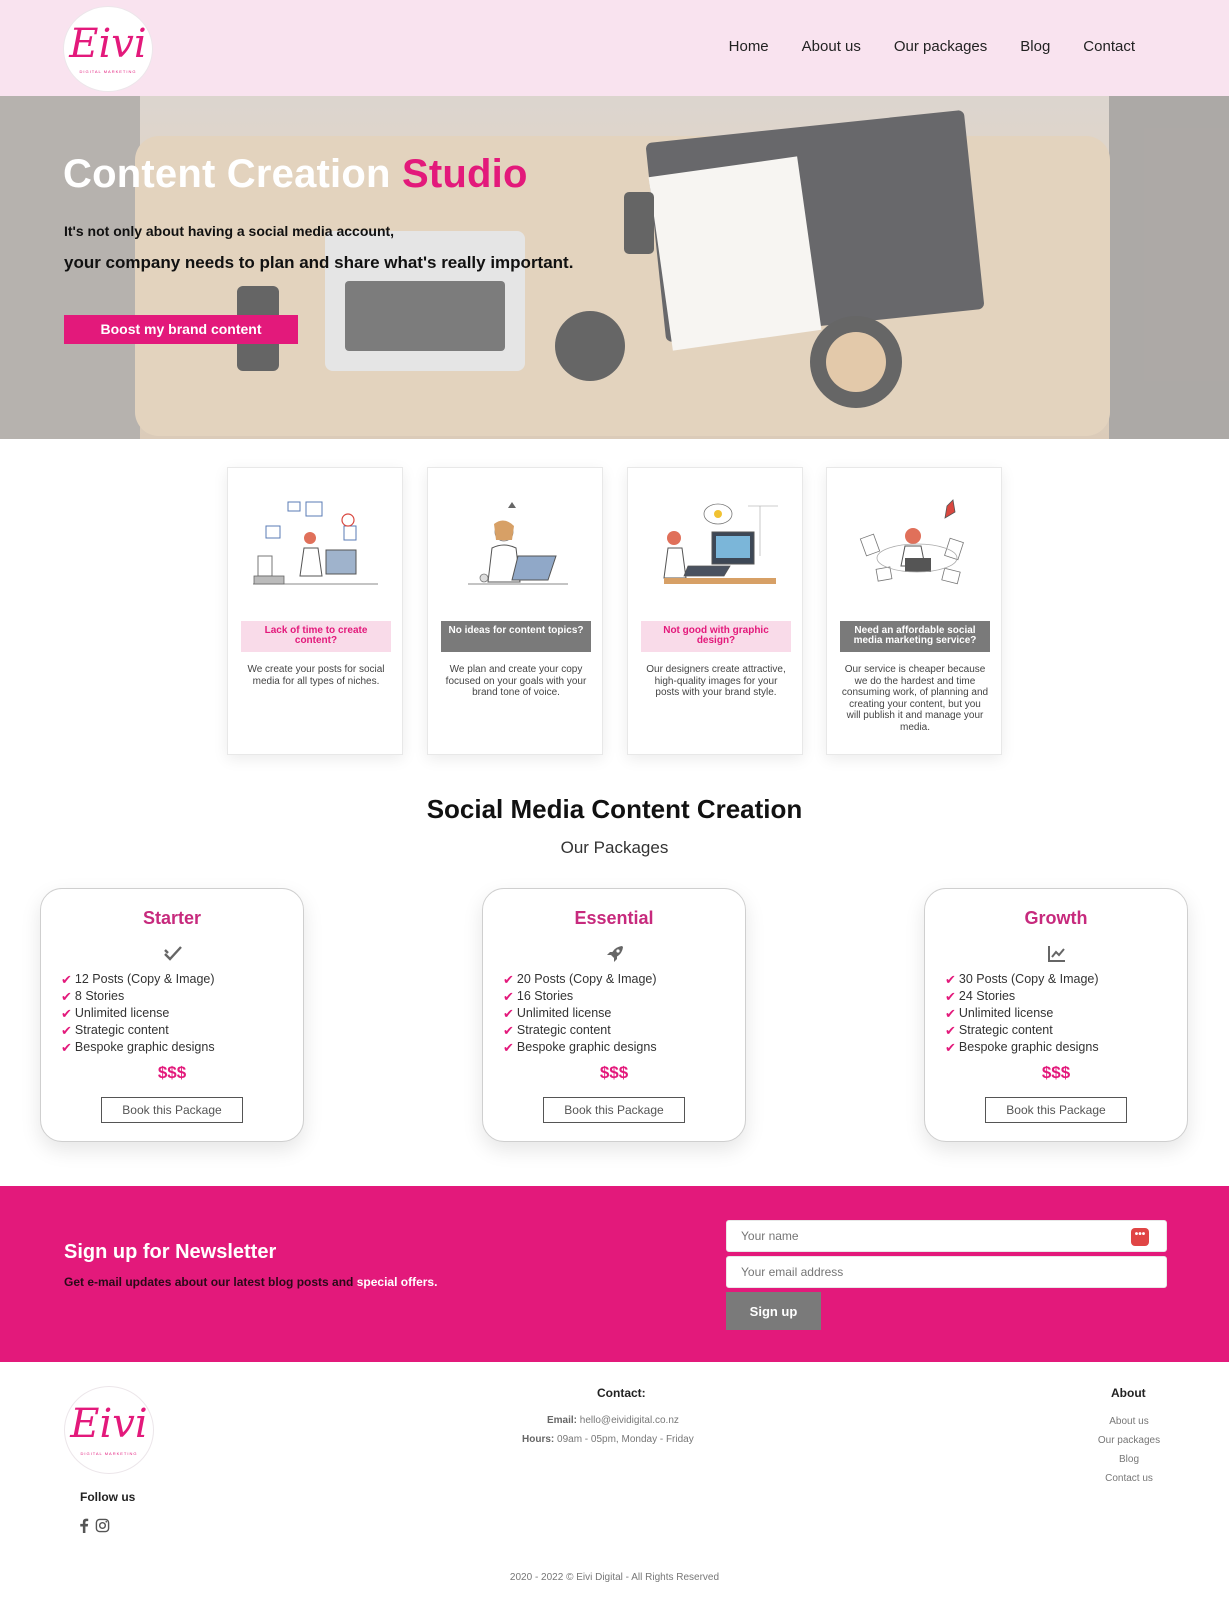 This screenshot has height=1600, width=1229. Describe the element at coordinates (1022, 979) in the screenshot. I see `list-item: ✔ 30 Posts (Copy & Image)` at that location.